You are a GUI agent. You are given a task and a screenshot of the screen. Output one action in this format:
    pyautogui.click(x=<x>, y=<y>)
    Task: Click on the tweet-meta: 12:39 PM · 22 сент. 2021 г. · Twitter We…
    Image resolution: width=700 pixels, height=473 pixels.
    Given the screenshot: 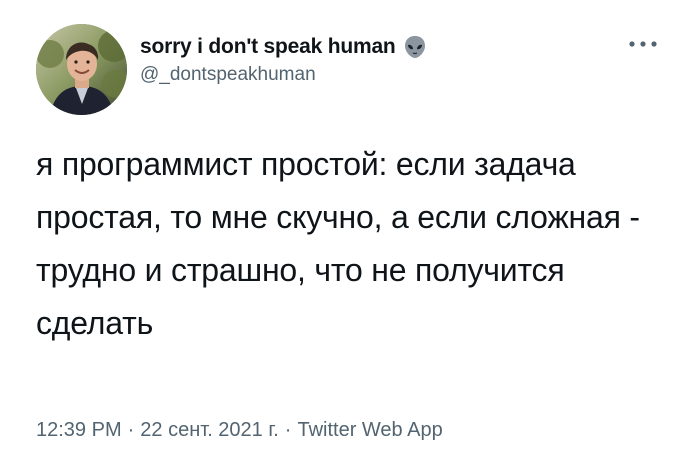 What is the action you would take?
    pyautogui.click(x=239, y=430)
    